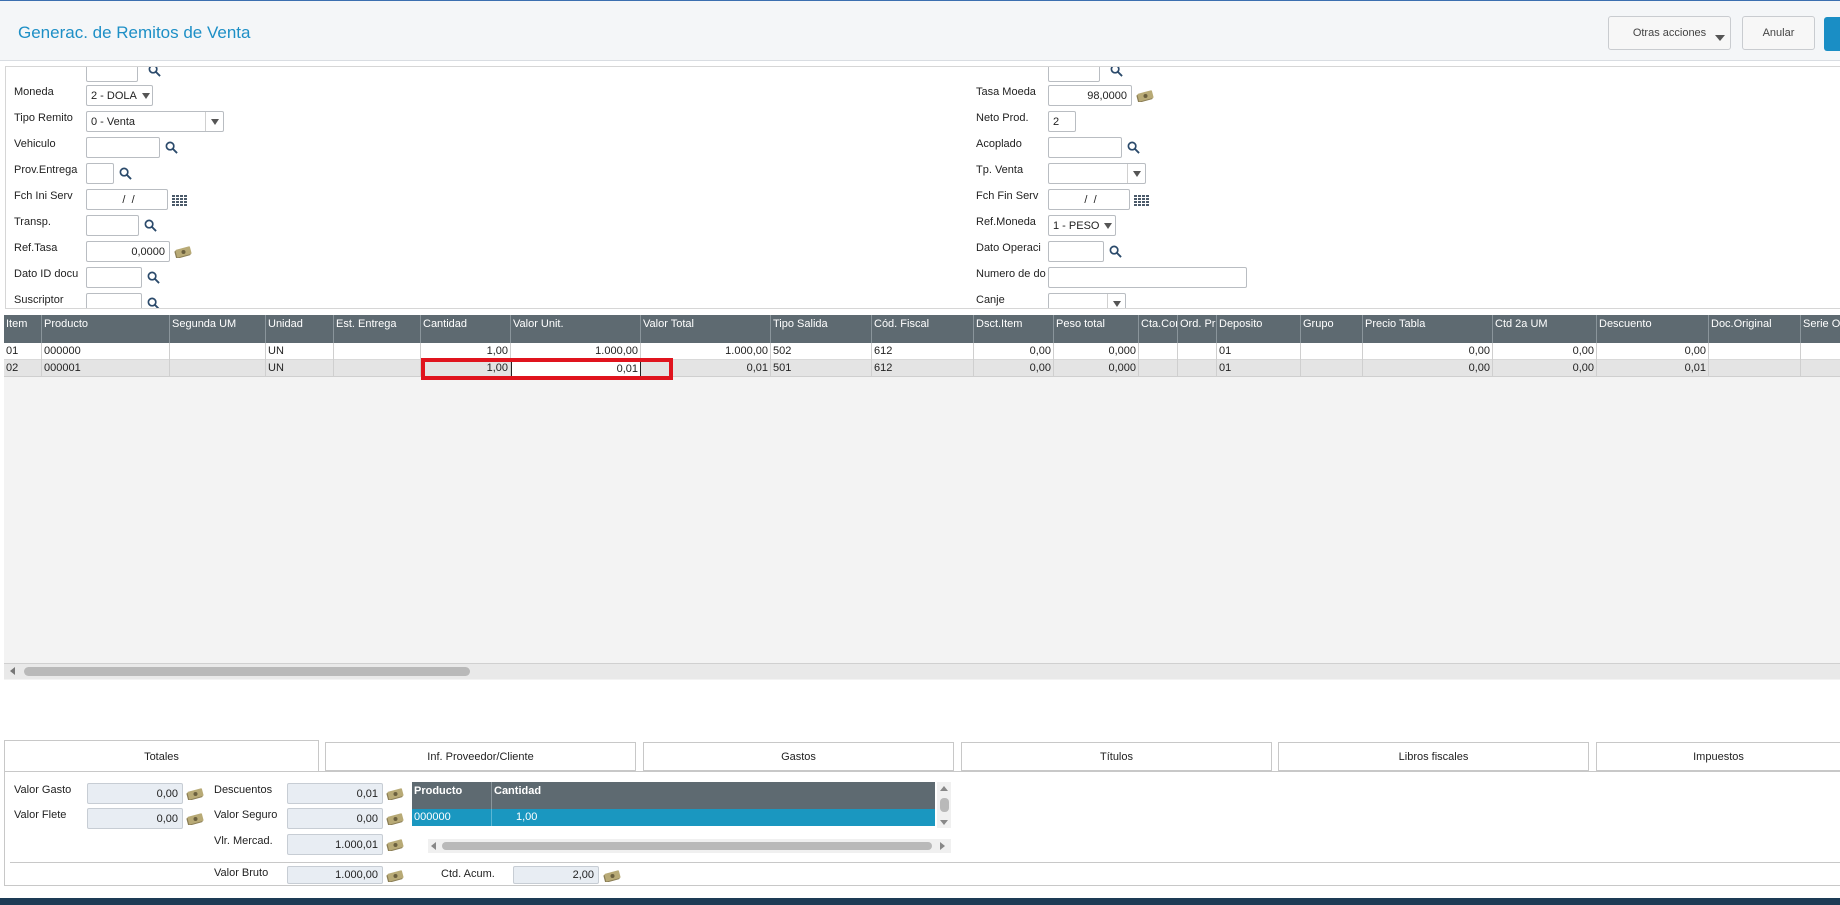 The width and height of the screenshot is (1840, 905). Describe the element at coordinates (1062, 121) in the screenshot. I see `net-prod-field: 2` at that location.